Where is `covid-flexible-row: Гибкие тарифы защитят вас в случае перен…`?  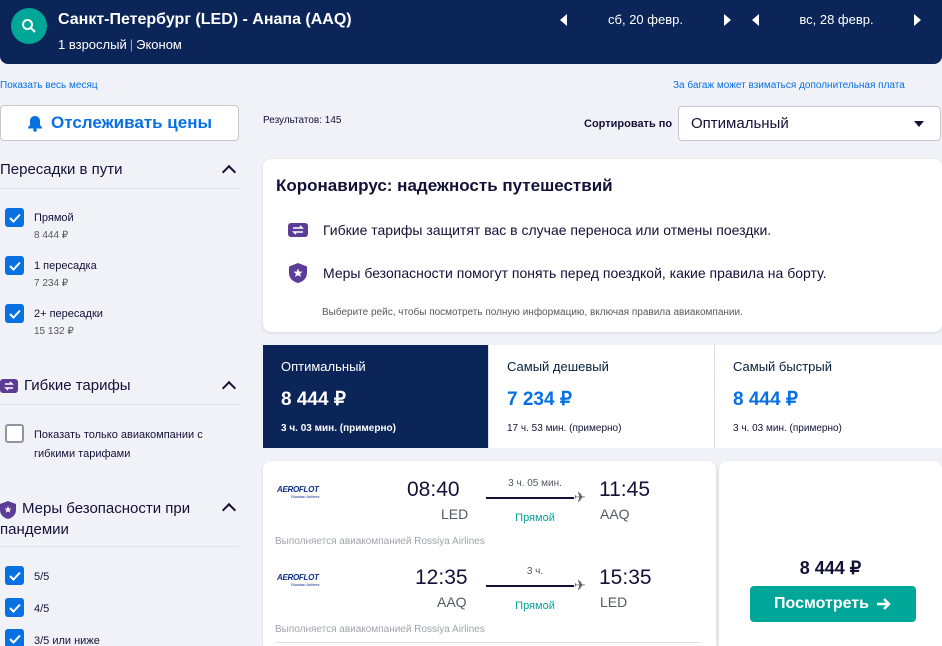
covid-flexible-row: Гибкие тарифы защитят вас в случае перен… is located at coordinates (529, 230).